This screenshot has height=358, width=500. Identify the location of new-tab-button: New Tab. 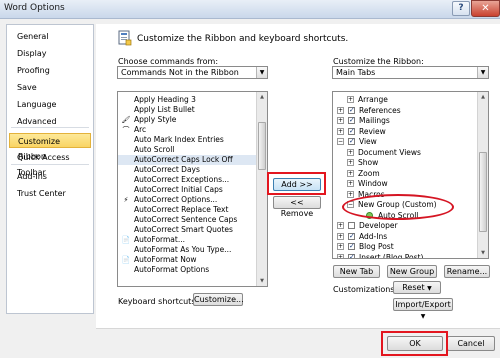
(356, 271).